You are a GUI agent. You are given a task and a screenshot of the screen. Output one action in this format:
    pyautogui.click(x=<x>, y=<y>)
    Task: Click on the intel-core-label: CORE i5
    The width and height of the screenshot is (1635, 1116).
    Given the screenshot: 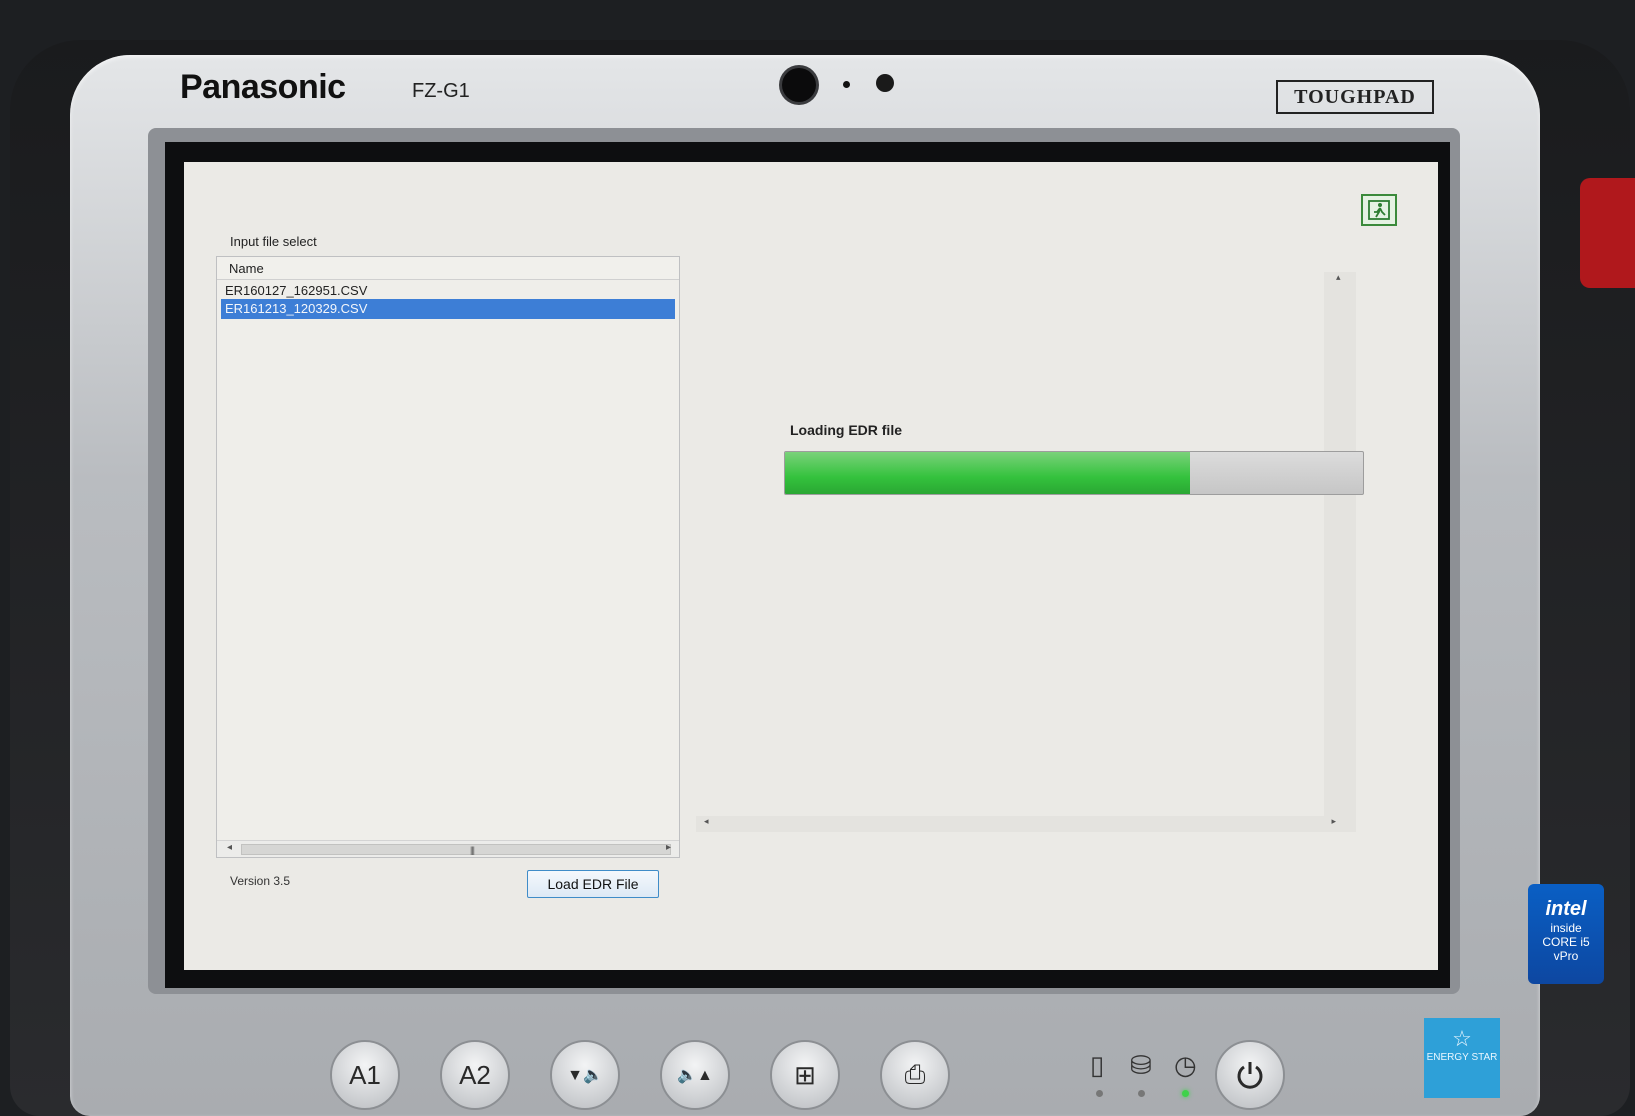 What is the action you would take?
    pyautogui.click(x=1566, y=942)
    